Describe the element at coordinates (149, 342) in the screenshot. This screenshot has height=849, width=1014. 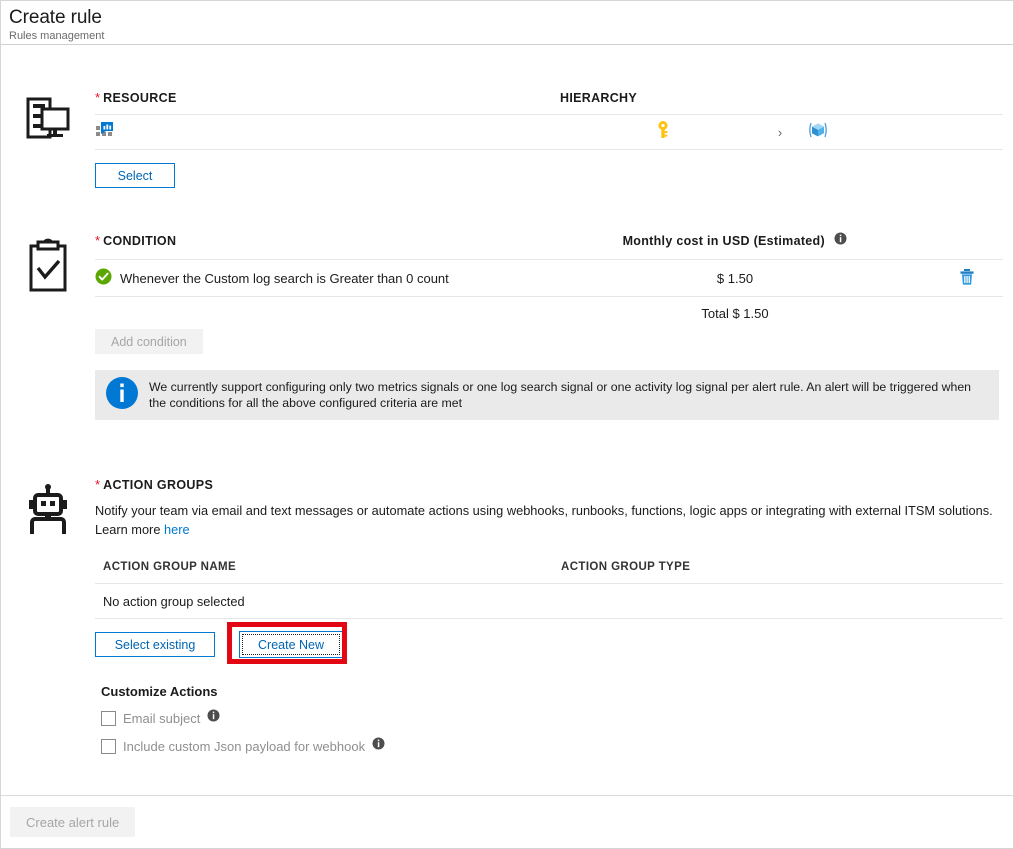
I see `add-condition-button: Add condition` at that location.